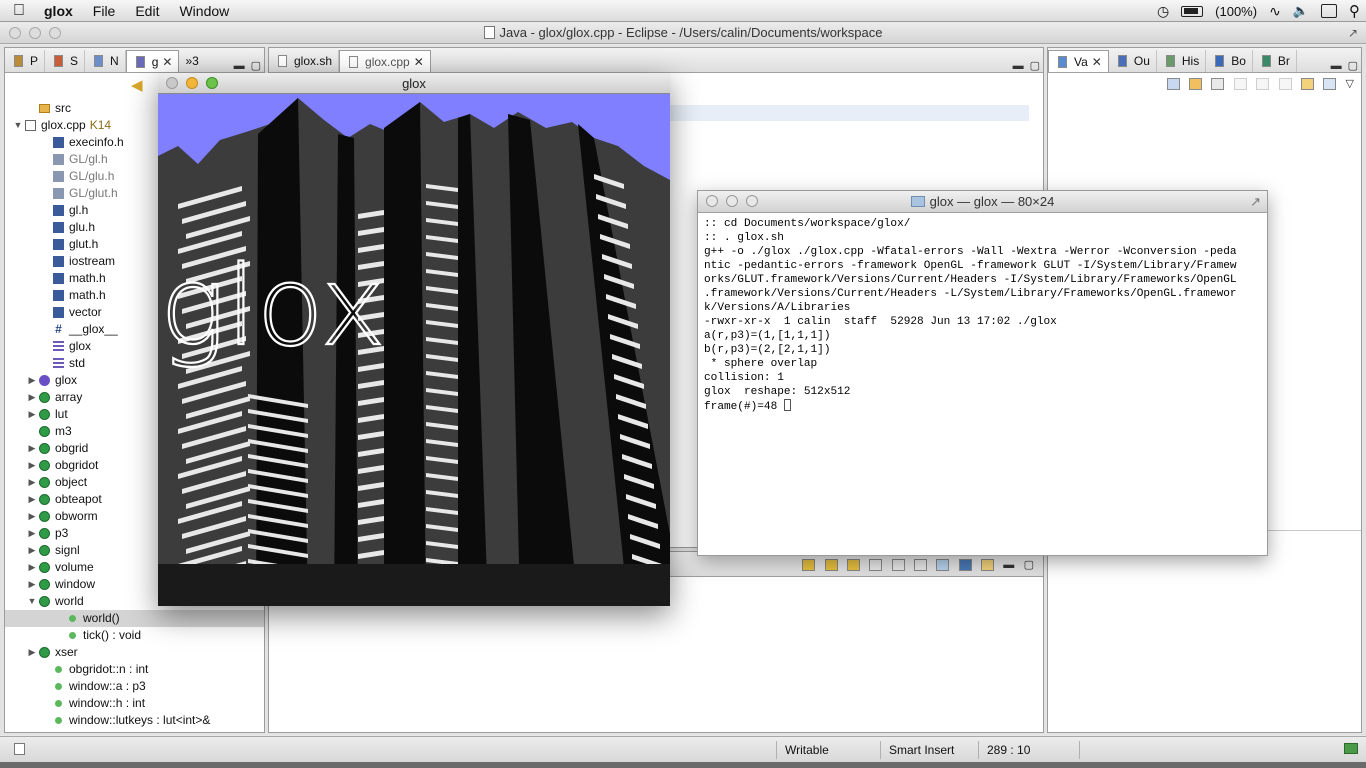  What do you see at coordinates (137, 635) in the screenshot?
I see `outline-tree-item: tick() : void` at bounding box center [137, 635].